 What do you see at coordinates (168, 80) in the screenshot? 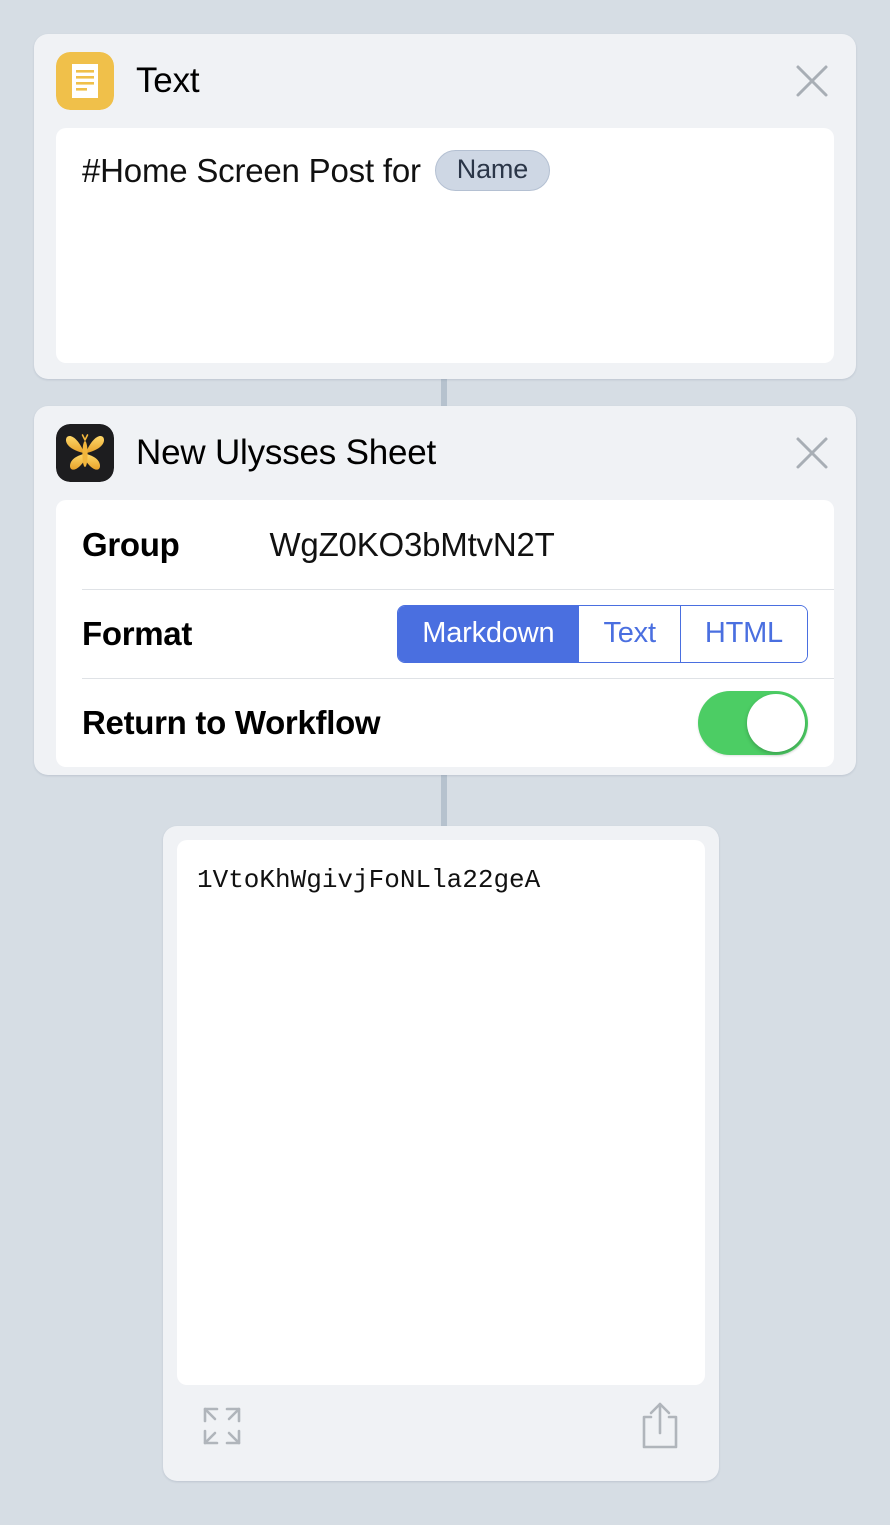
I see `text-action-title: Text` at bounding box center [168, 80].